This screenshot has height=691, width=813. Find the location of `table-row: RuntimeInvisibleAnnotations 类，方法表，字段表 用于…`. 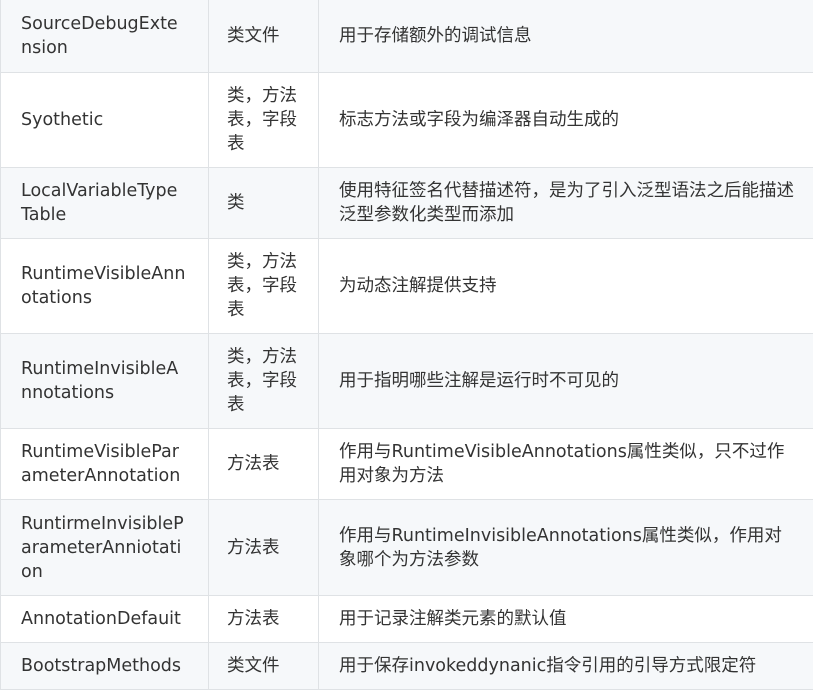

table-row: RuntimeInvisibleAnnotations 类，方法表，字段表 用于… is located at coordinates (406, 381).